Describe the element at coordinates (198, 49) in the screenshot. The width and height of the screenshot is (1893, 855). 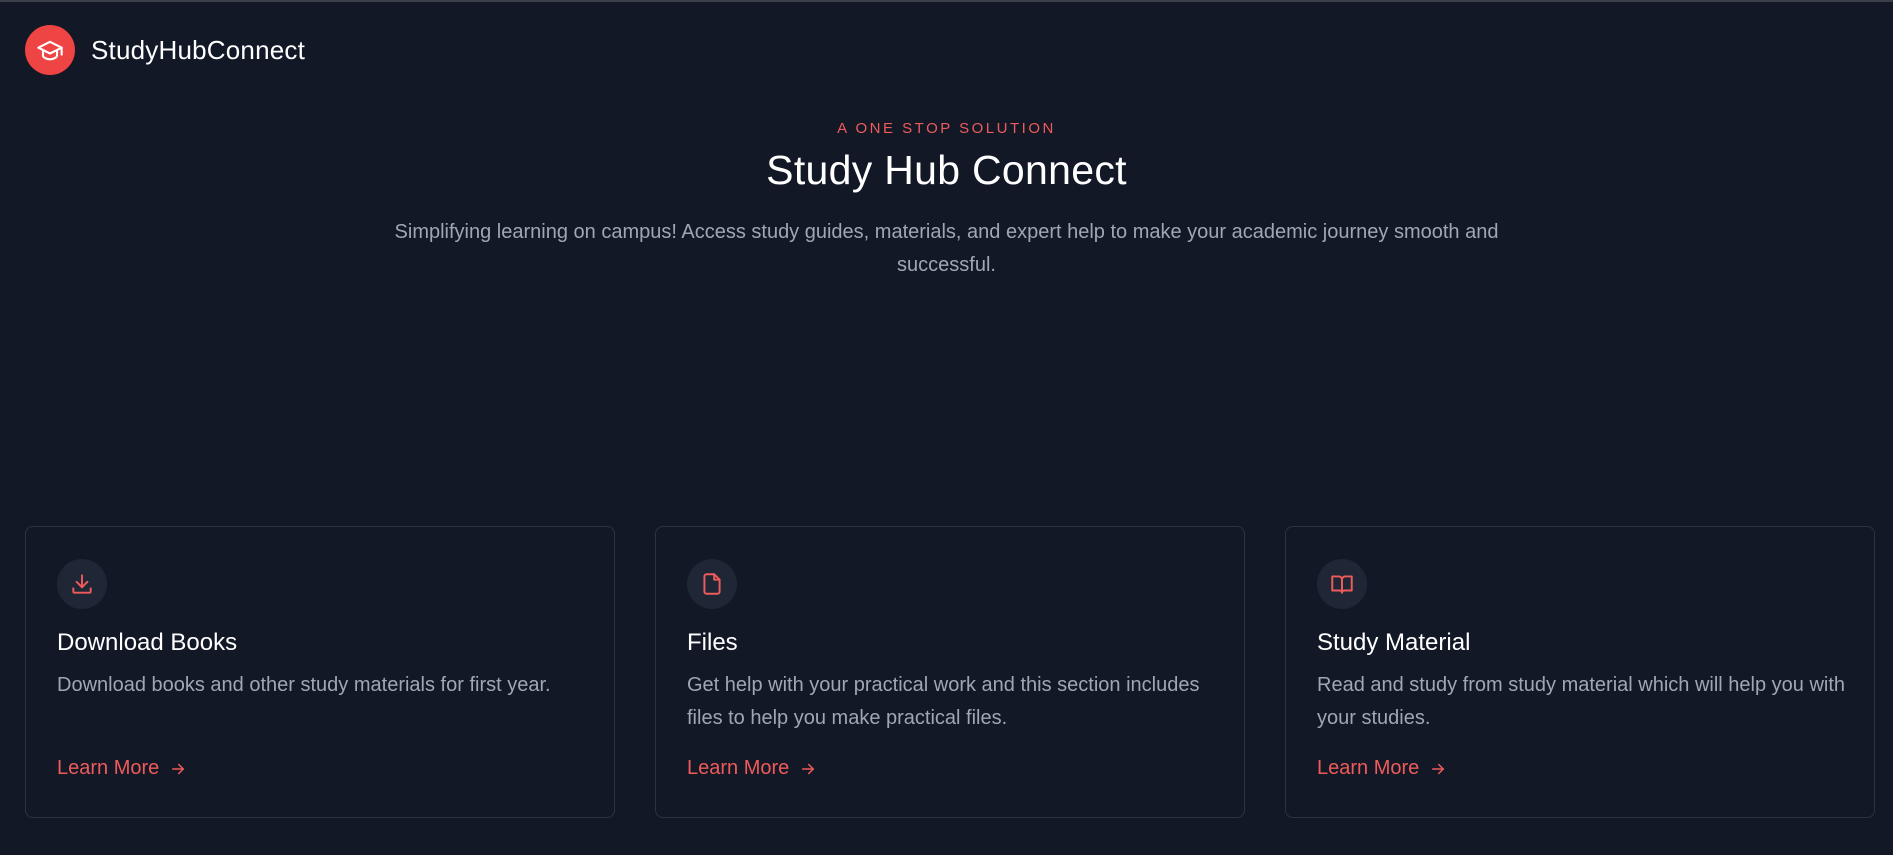
I see `brand-name: StudyHubConnect` at that location.